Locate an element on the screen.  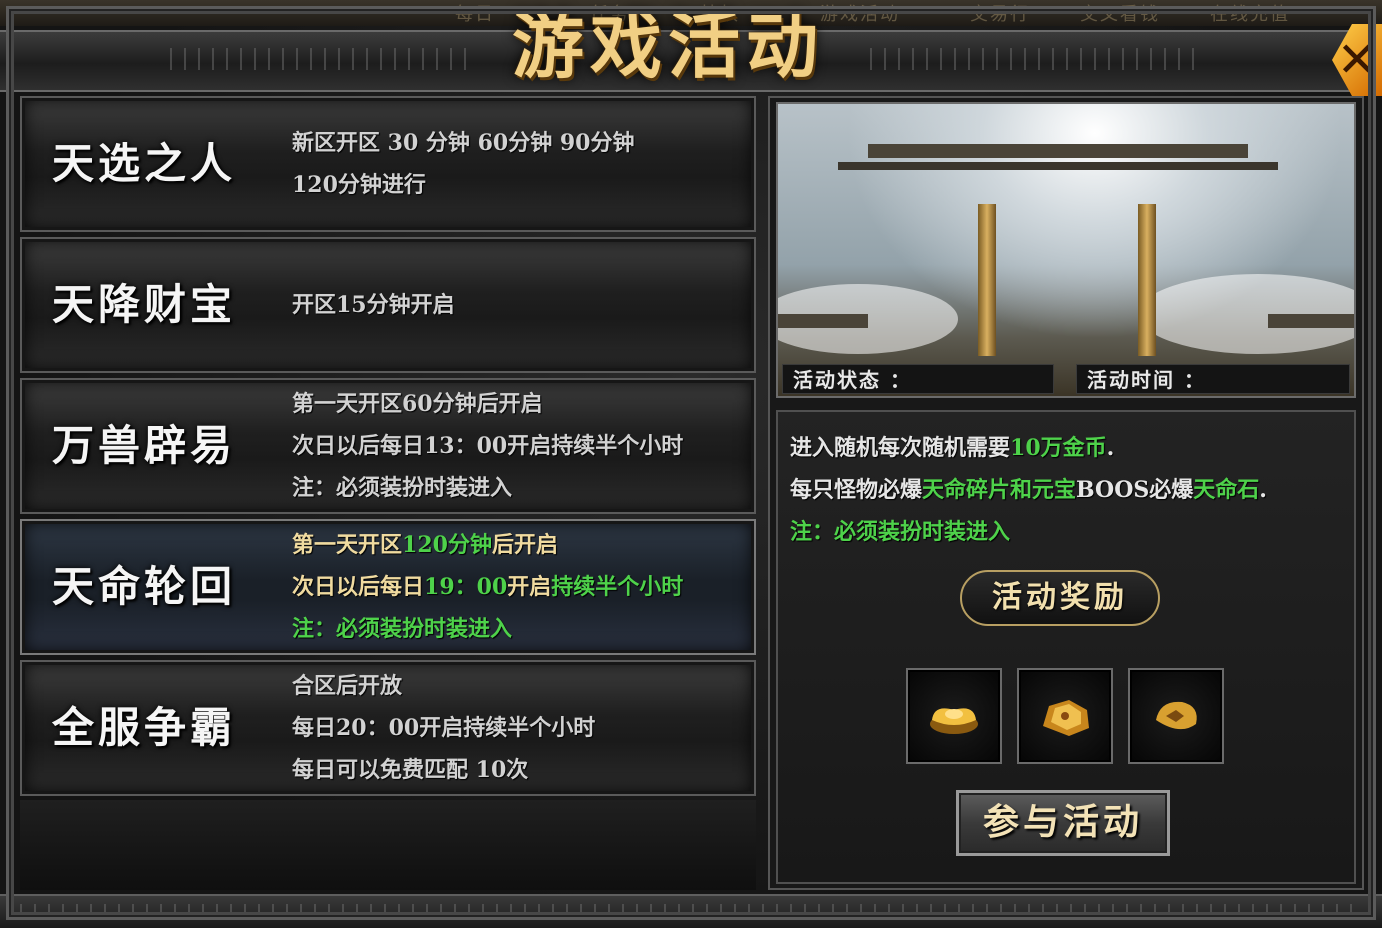
text-segment: 每日可以免费匹配 10次 is located at coordinates (410, 770).